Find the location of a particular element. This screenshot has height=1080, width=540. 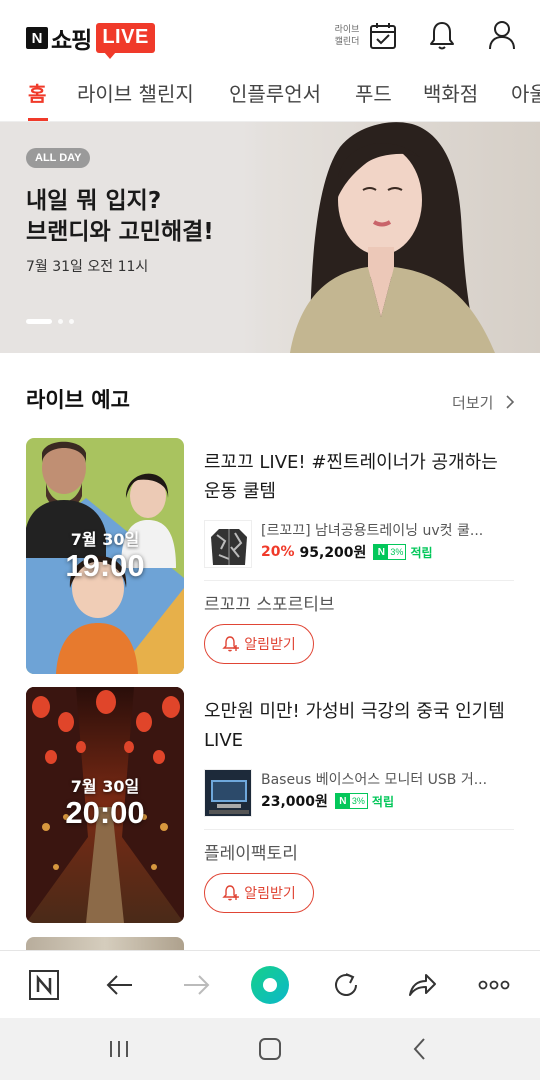

banner-date: 7월 31일 오전 11시 is located at coordinates (87, 267).